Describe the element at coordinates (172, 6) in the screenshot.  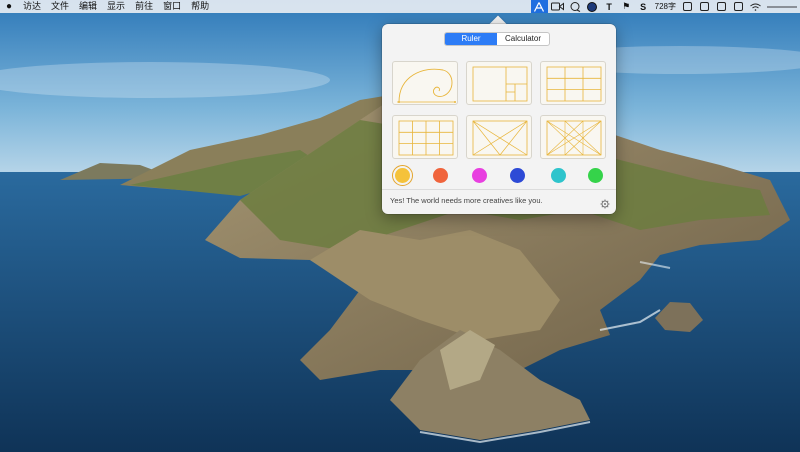
I see `menu-window: 窗口` at that location.